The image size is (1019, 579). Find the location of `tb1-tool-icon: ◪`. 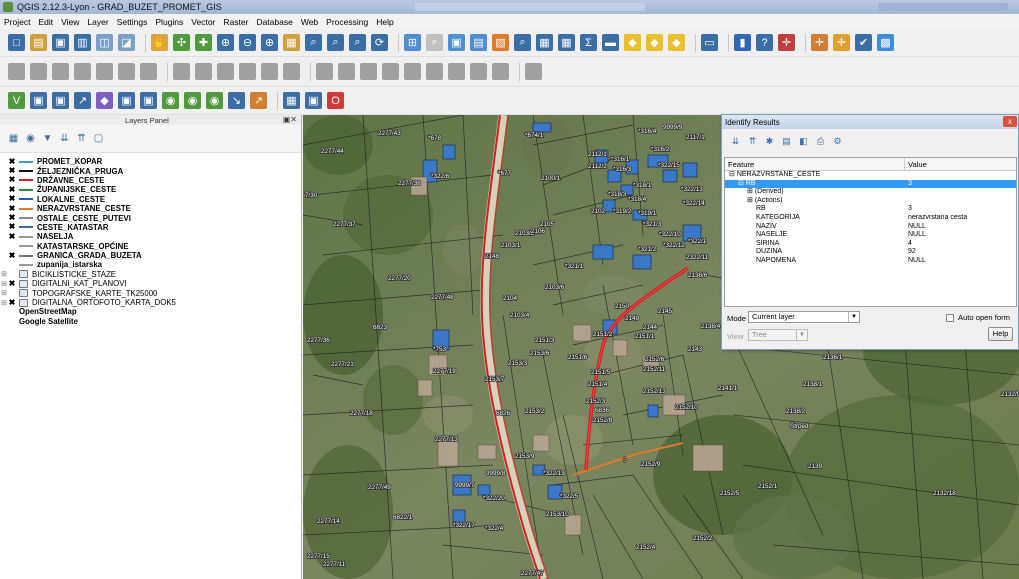

tb1-tool-icon: ◪ is located at coordinates (126, 42).